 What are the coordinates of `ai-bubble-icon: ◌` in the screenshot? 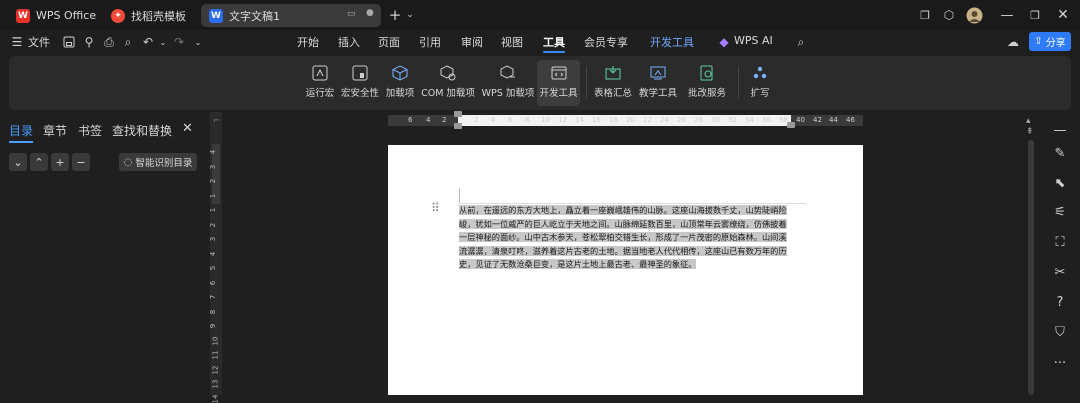 It's located at (128, 162).